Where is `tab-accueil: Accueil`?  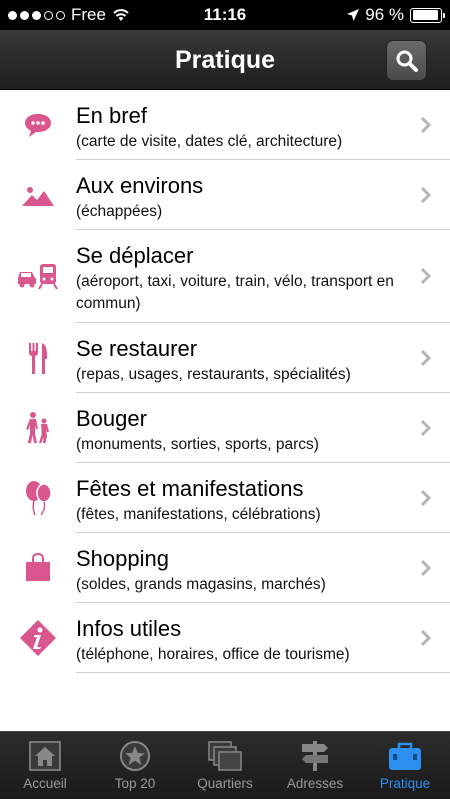 tab-accueil: Accueil is located at coordinates (45, 765).